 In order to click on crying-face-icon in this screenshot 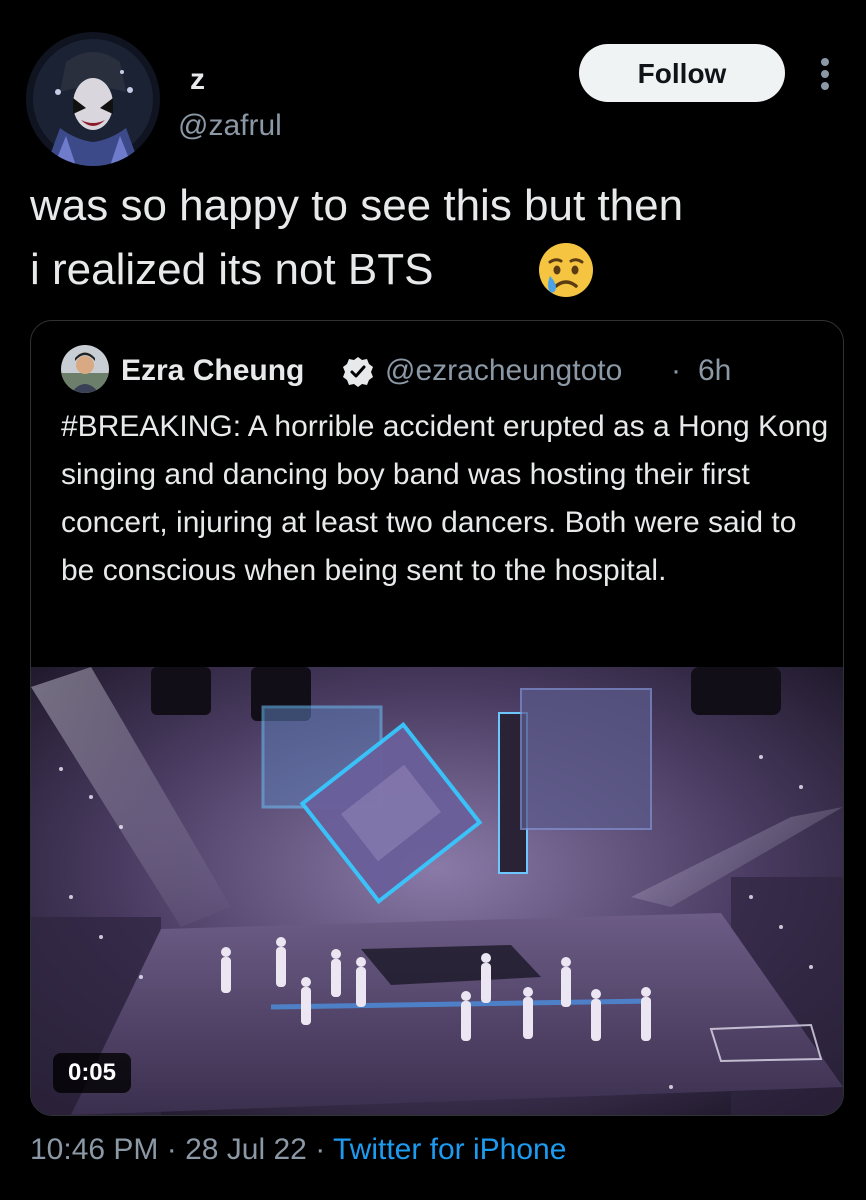, I will do `click(566, 270)`.